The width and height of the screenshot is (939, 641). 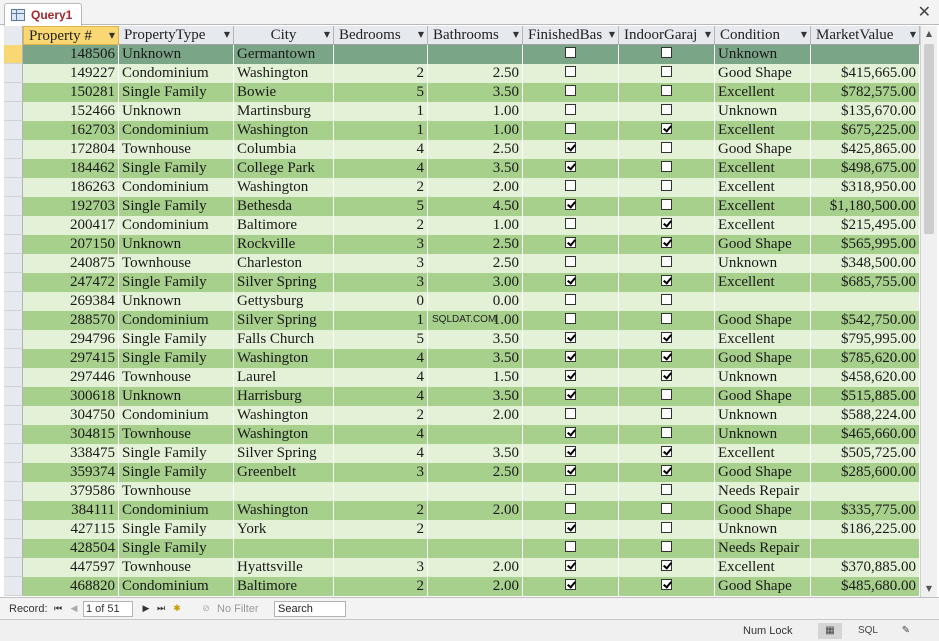 I want to click on column-header-property-no: Property # ▼, so click(x=71, y=35).